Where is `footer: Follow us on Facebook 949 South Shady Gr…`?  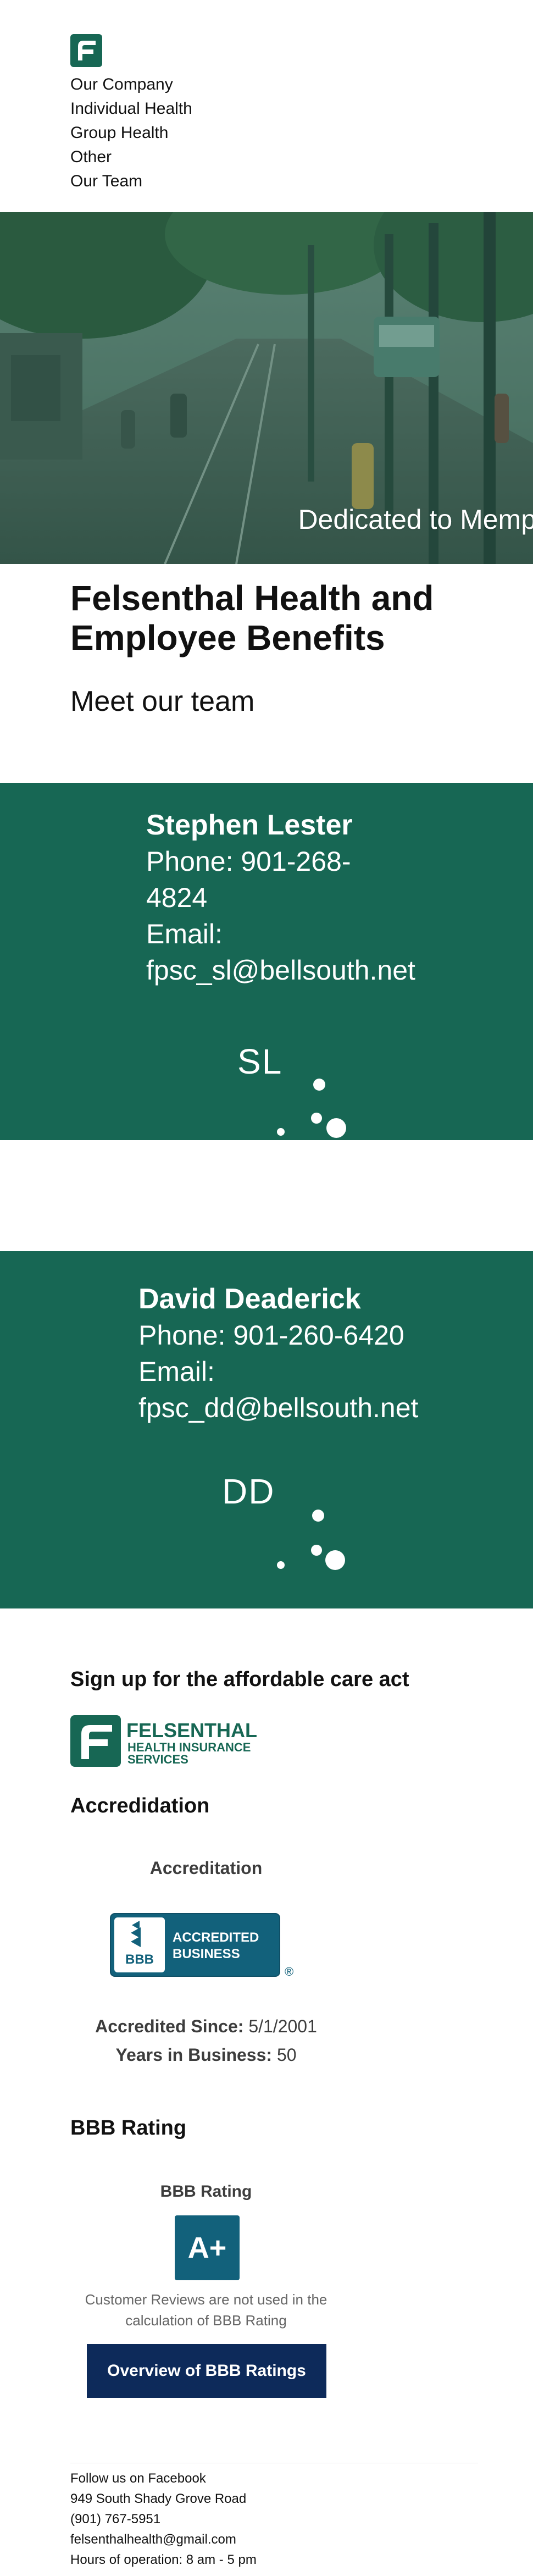 footer: Follow us on Facebook 949 South Shady Gr… is located at coordinates (164, 2519).